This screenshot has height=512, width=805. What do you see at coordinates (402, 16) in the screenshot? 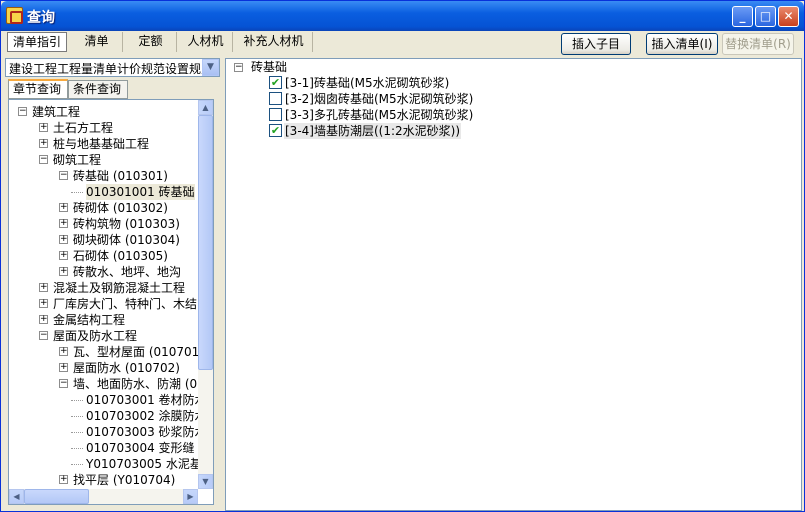
I see `title-bar: 查询 _ □ ✕` at bounding box center [402, 16].